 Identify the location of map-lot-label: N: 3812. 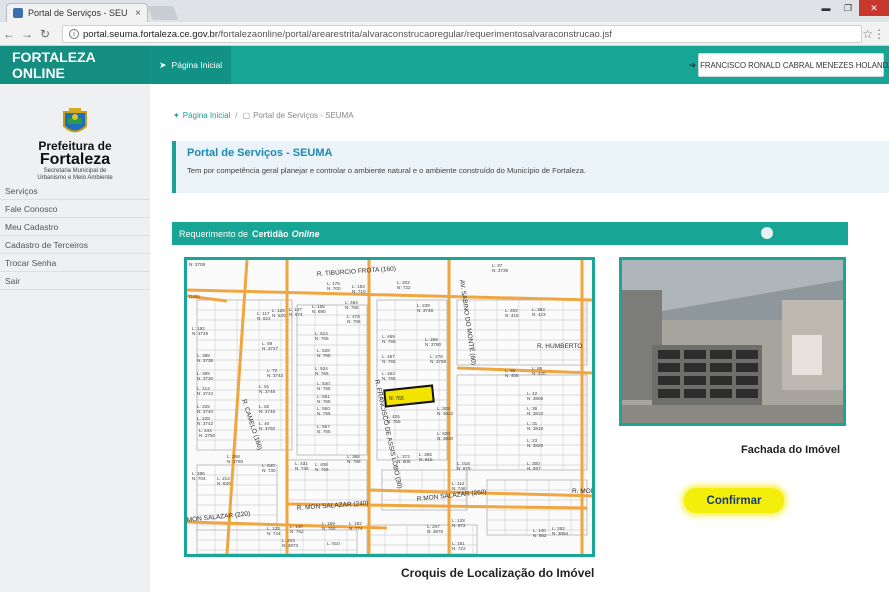
(445, 413).